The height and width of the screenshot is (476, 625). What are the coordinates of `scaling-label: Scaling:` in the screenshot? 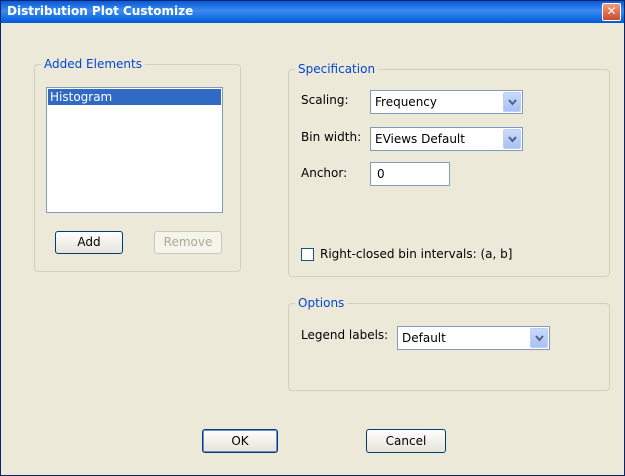 It's located at (325, 100).